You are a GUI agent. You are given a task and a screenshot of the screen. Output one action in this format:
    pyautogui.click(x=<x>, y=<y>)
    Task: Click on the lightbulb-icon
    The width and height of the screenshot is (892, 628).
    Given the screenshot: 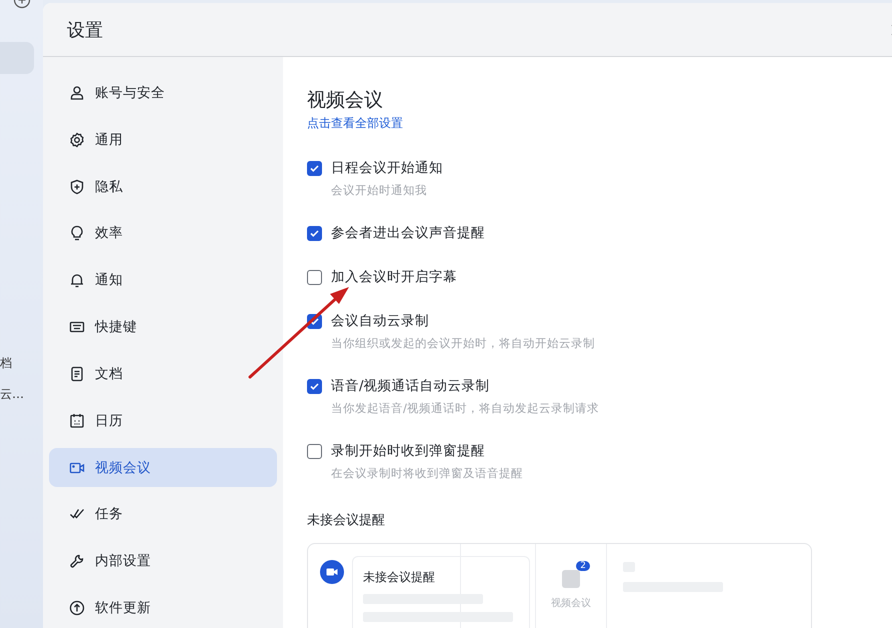 What is the action you would take?
    pyautogui.click(x=77, y=233)
    